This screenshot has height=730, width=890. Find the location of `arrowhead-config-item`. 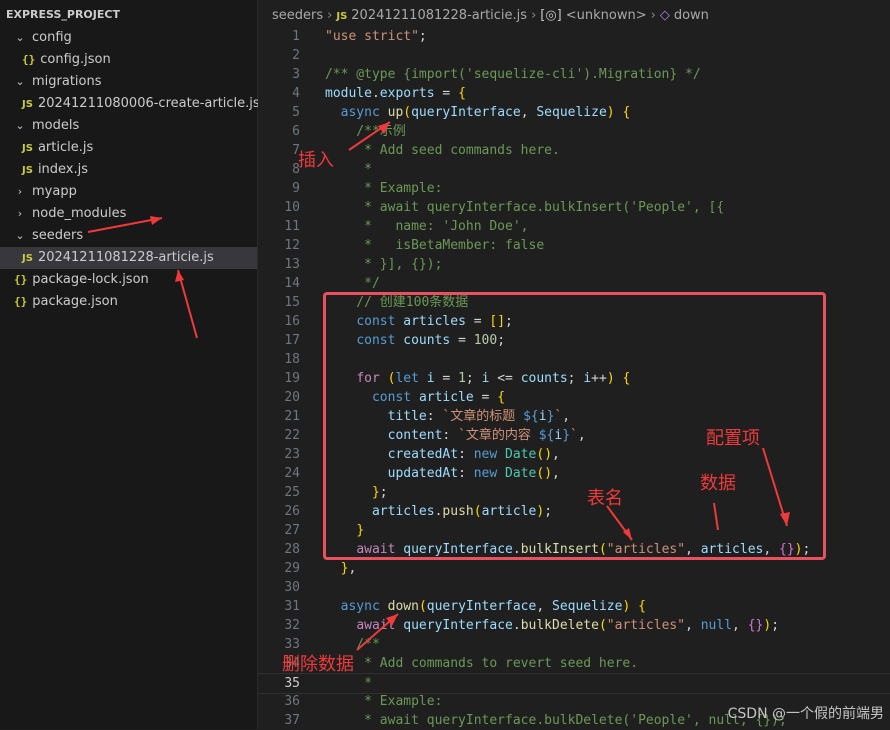

arrowhead-config-item is located at coordinates (785, 519).